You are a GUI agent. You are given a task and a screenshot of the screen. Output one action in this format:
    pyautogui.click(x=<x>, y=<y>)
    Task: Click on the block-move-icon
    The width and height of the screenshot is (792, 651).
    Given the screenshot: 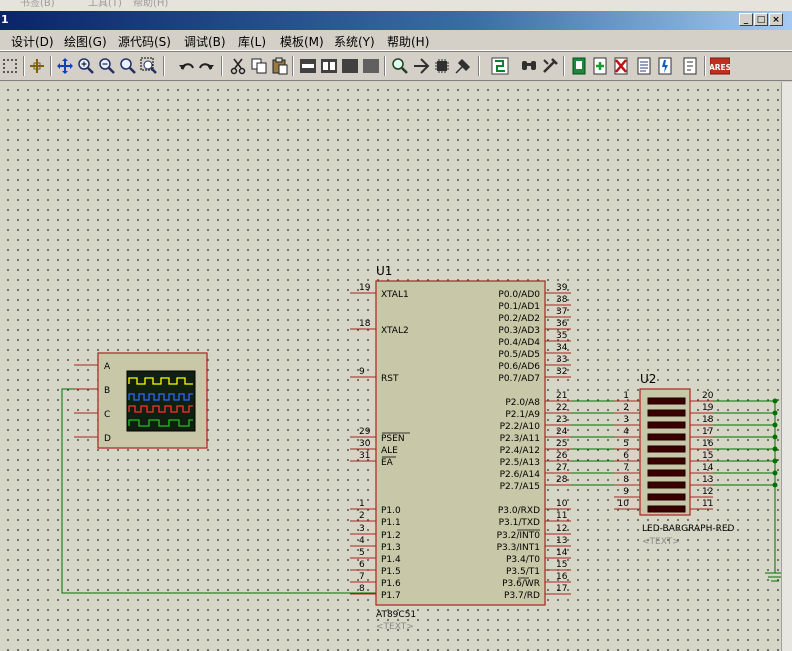 What is the action you would take?
    pyautogui.click(x=329, y=66)
    